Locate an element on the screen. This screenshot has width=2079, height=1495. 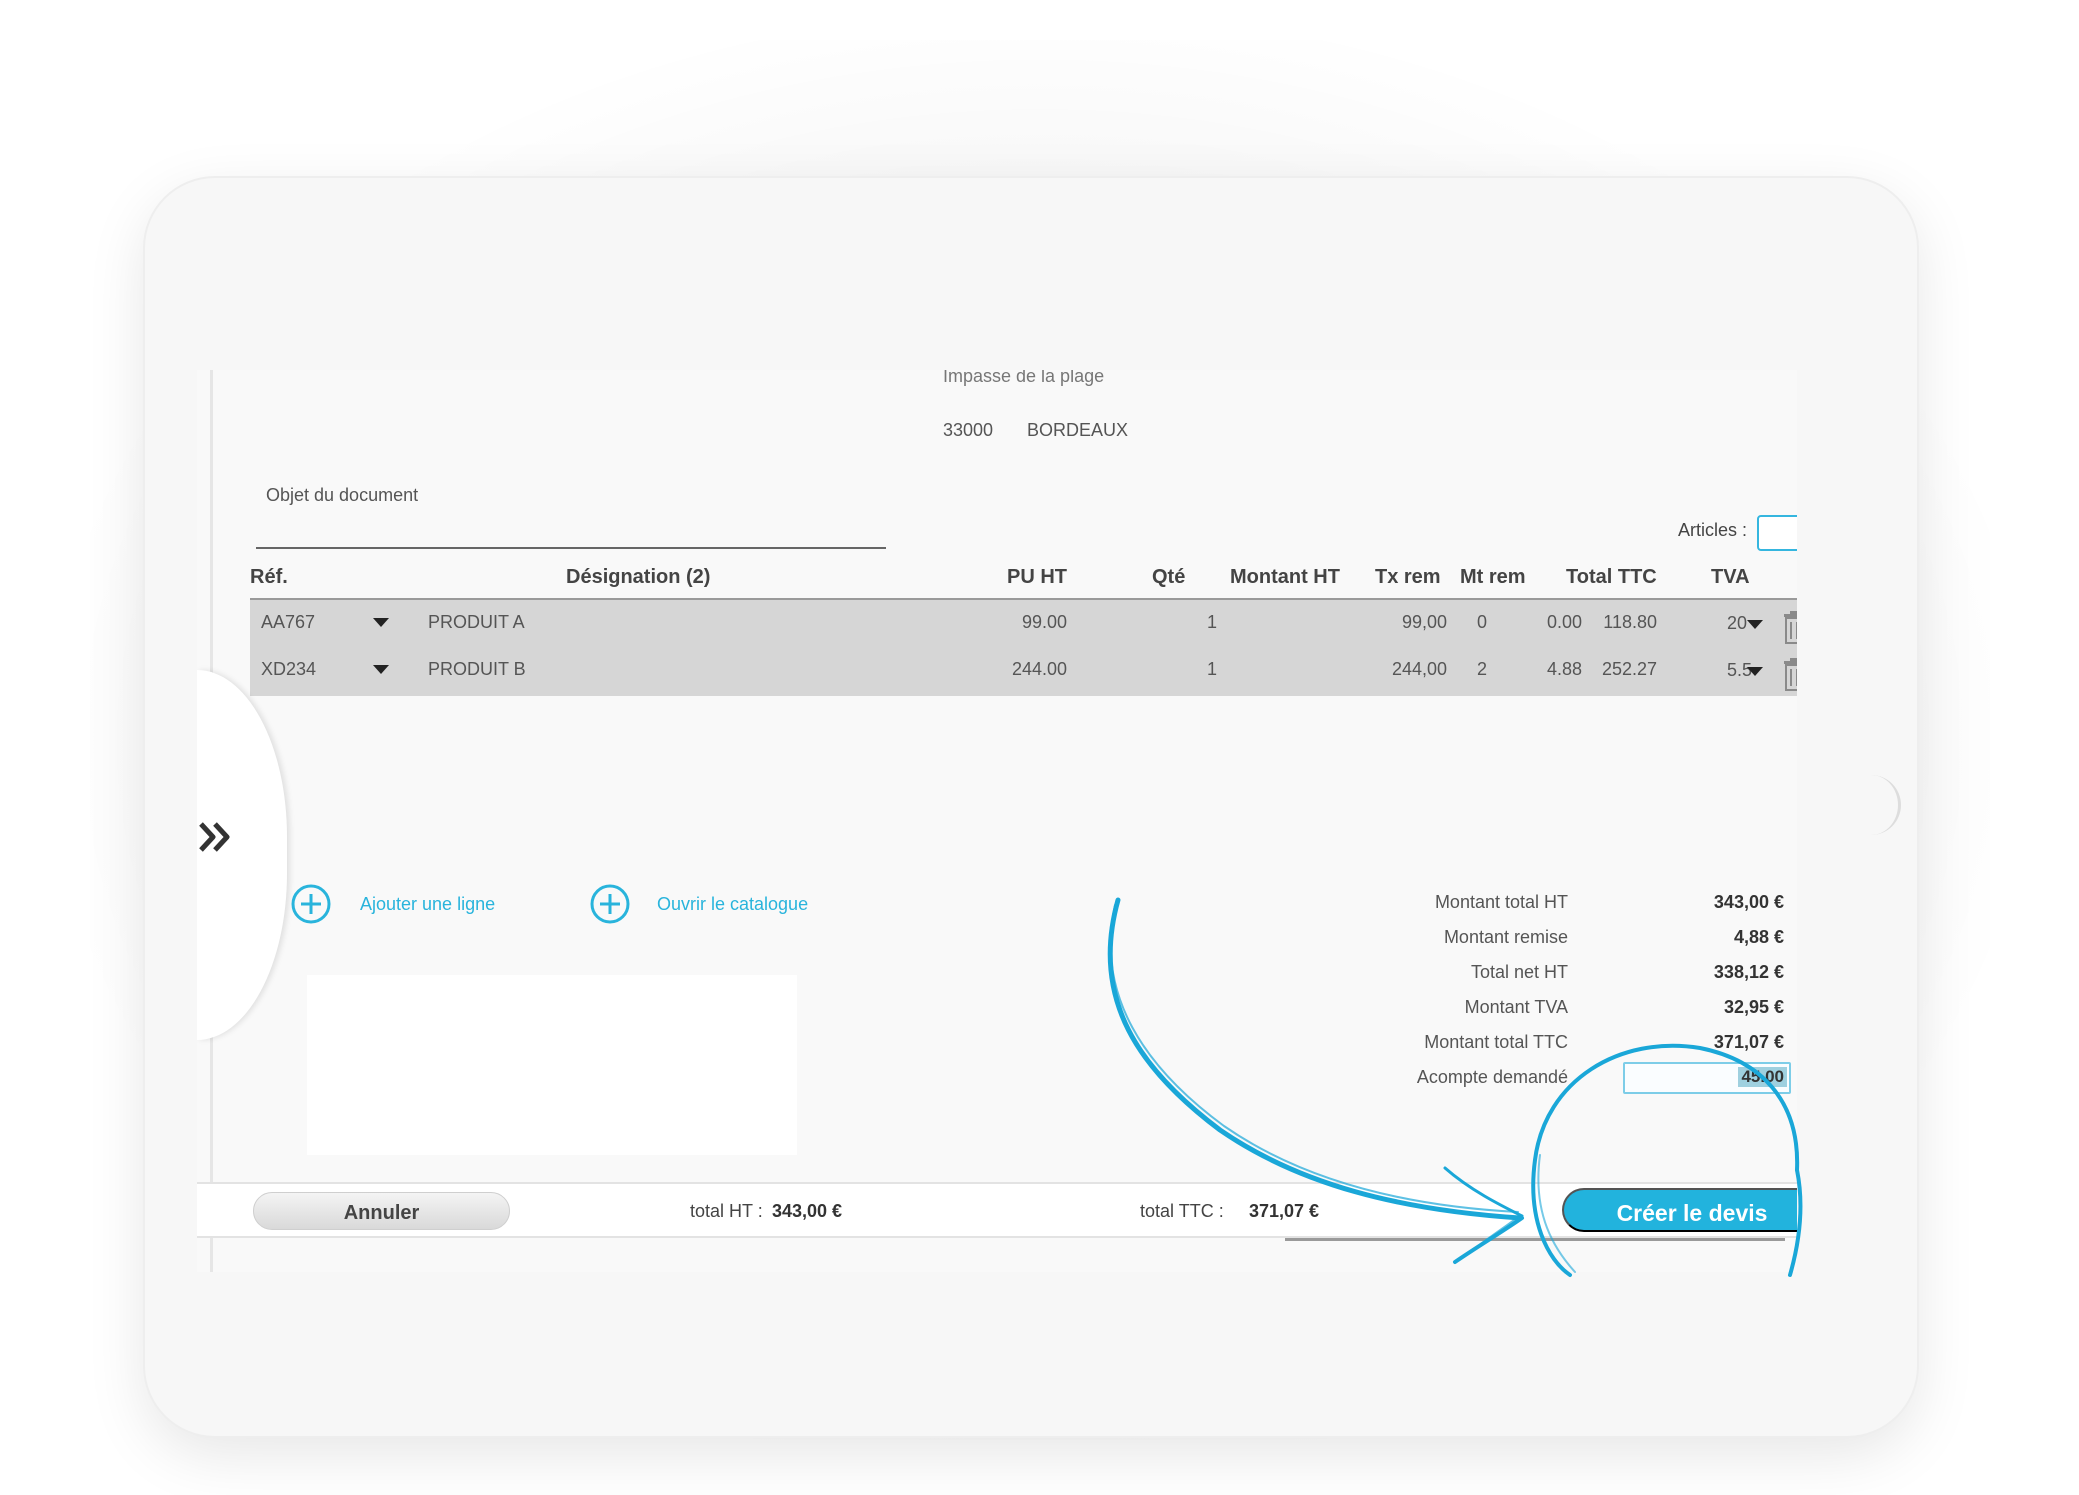
address-street: Impasse de la plage is located at coordinates (1024, 378).